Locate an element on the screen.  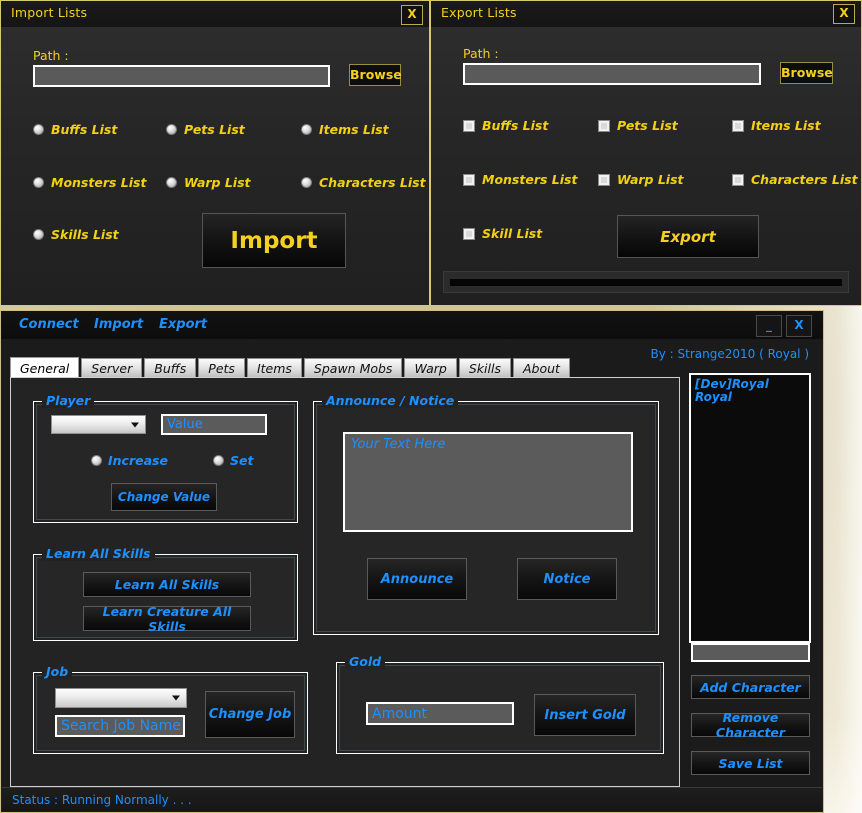
import-window-title: Import Lists is located at coordinates (49, 12).